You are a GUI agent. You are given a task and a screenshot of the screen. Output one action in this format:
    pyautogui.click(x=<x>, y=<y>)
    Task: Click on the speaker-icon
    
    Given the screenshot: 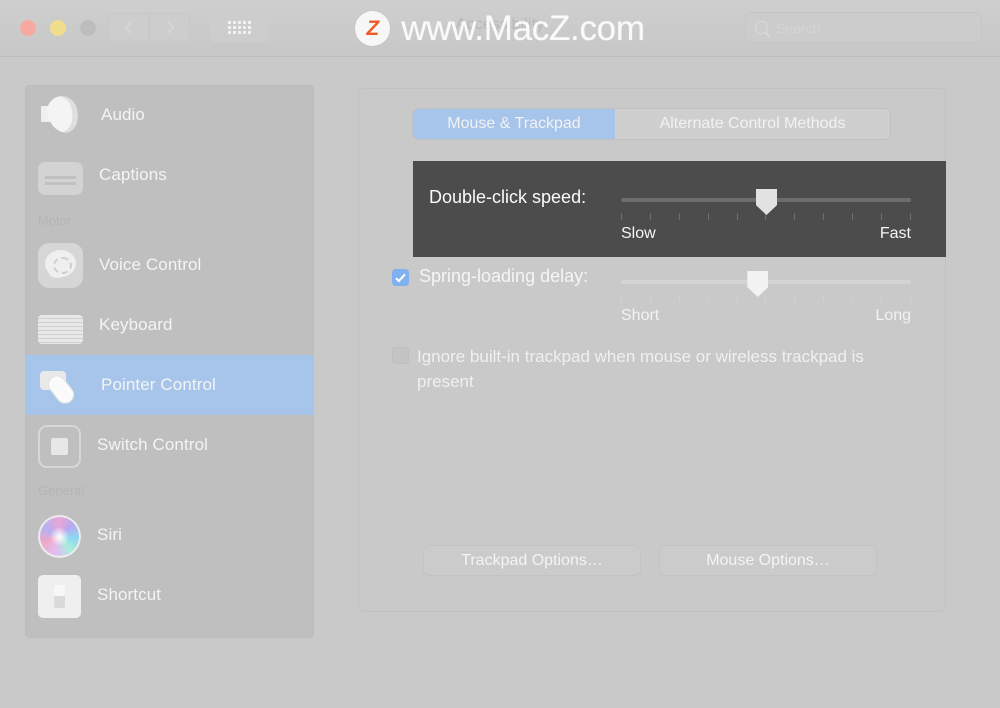 What is the action you would take?
    pyautogui.click(x=61, y=115)
    